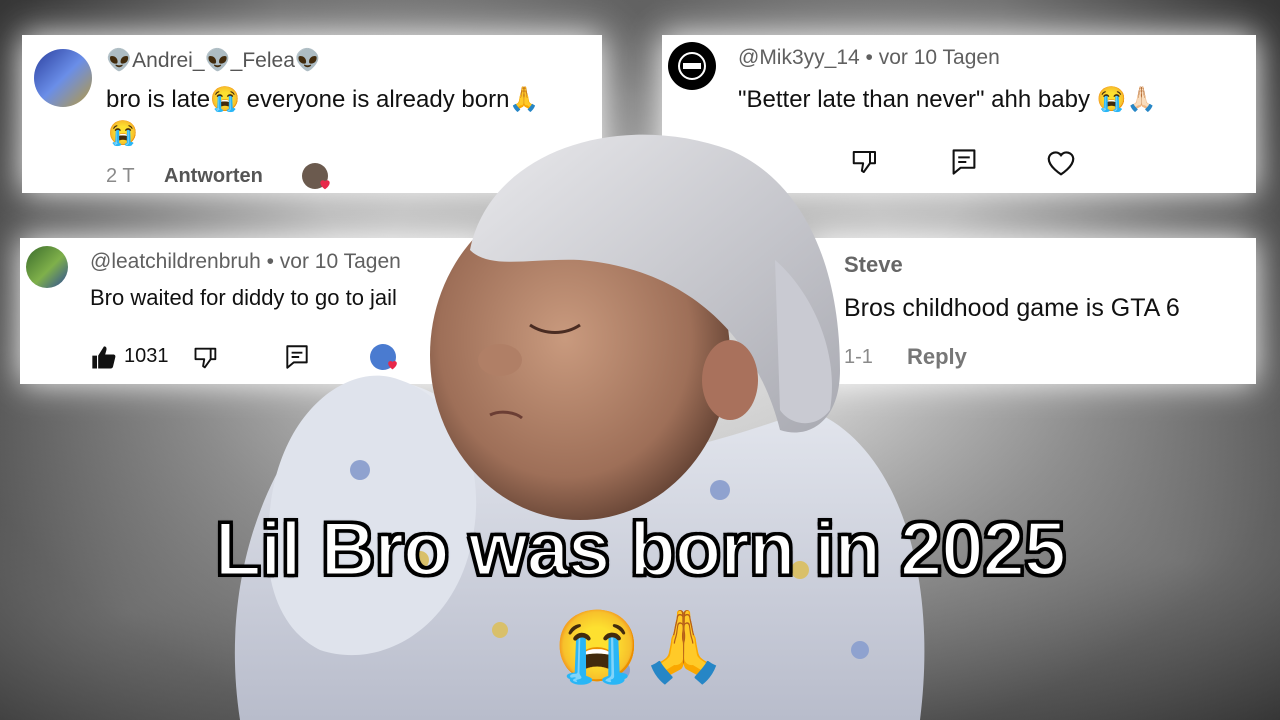  Describe the element at coordinates (213, 61) in the screenshot. I see `comment-author: 👽Andrei_👽_Felea👽` at that location.